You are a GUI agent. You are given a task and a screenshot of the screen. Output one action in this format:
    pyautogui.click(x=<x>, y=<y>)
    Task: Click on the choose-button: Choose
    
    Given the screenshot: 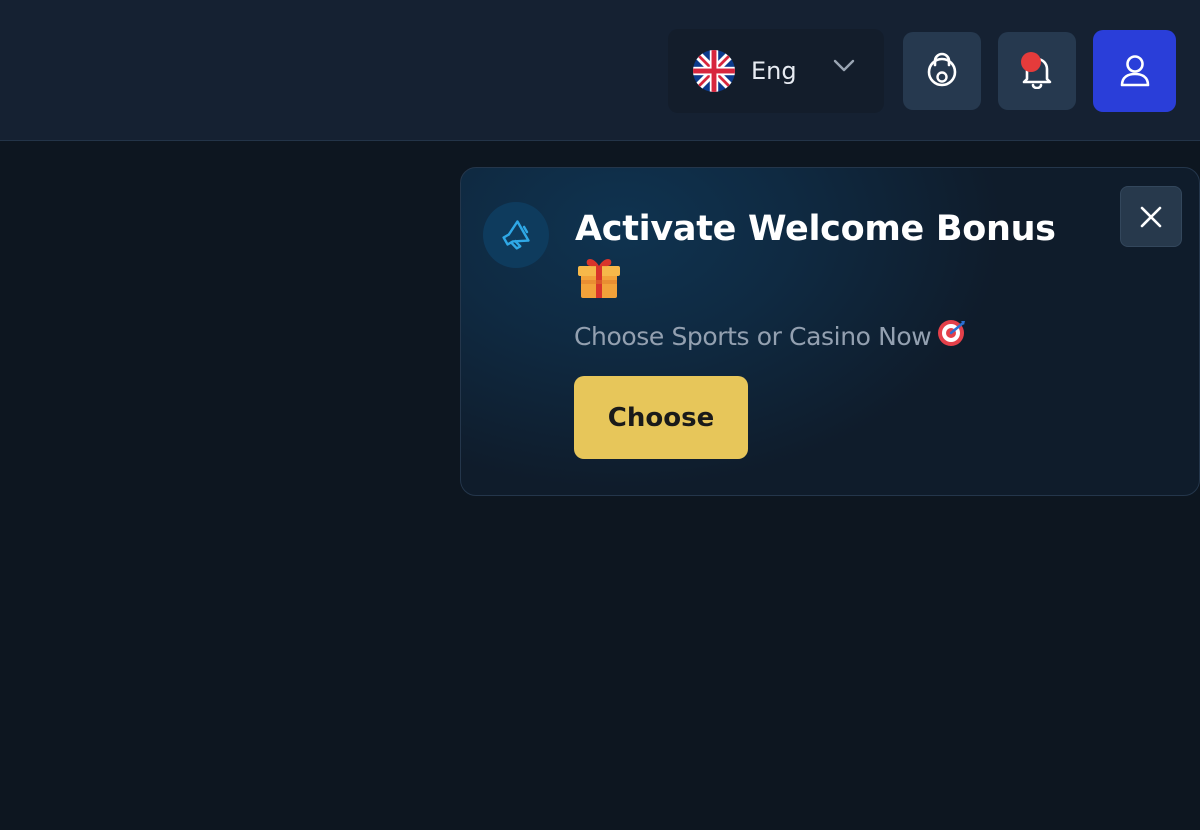 What is the action you would take?
    pyautogui.click(x=661, y=417)
    